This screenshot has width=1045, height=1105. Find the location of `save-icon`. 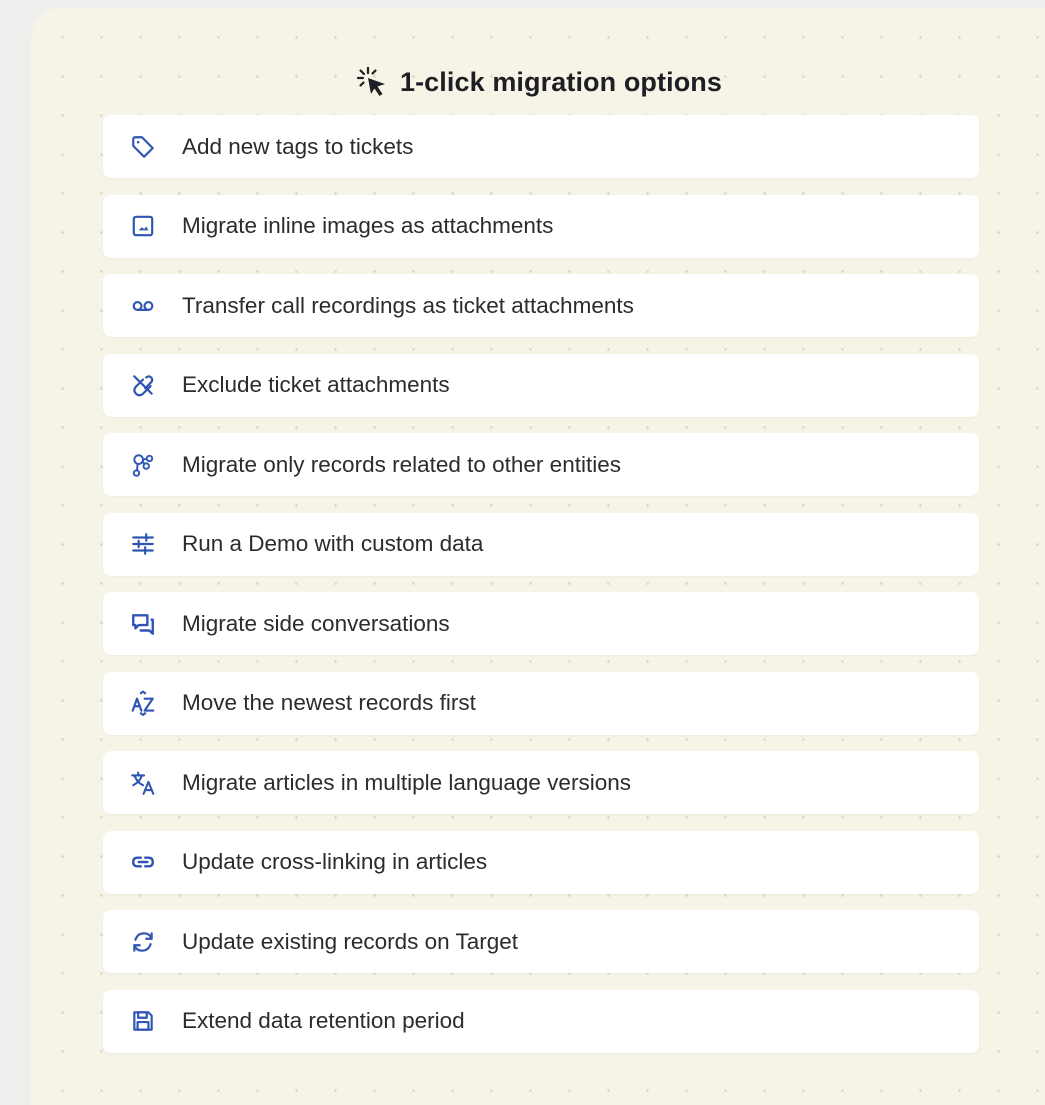

save-icon is located at coordinates (143, 1021).